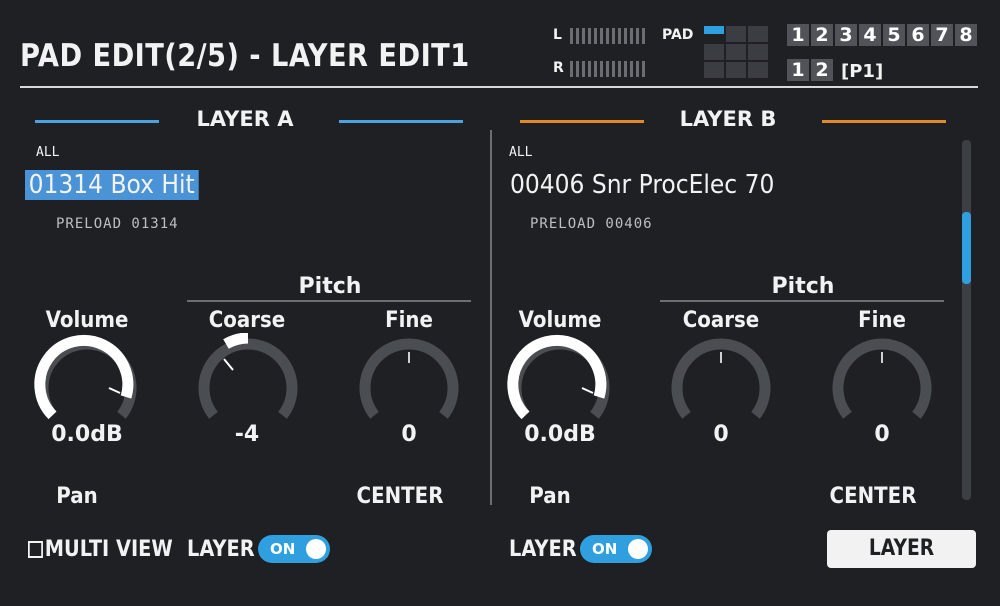 This screenshot has height=606, width=1000. Describe the element at coordinates (901, 567) in the screenshot. I see `layer-copy-label: LAYER COPY` at that location.